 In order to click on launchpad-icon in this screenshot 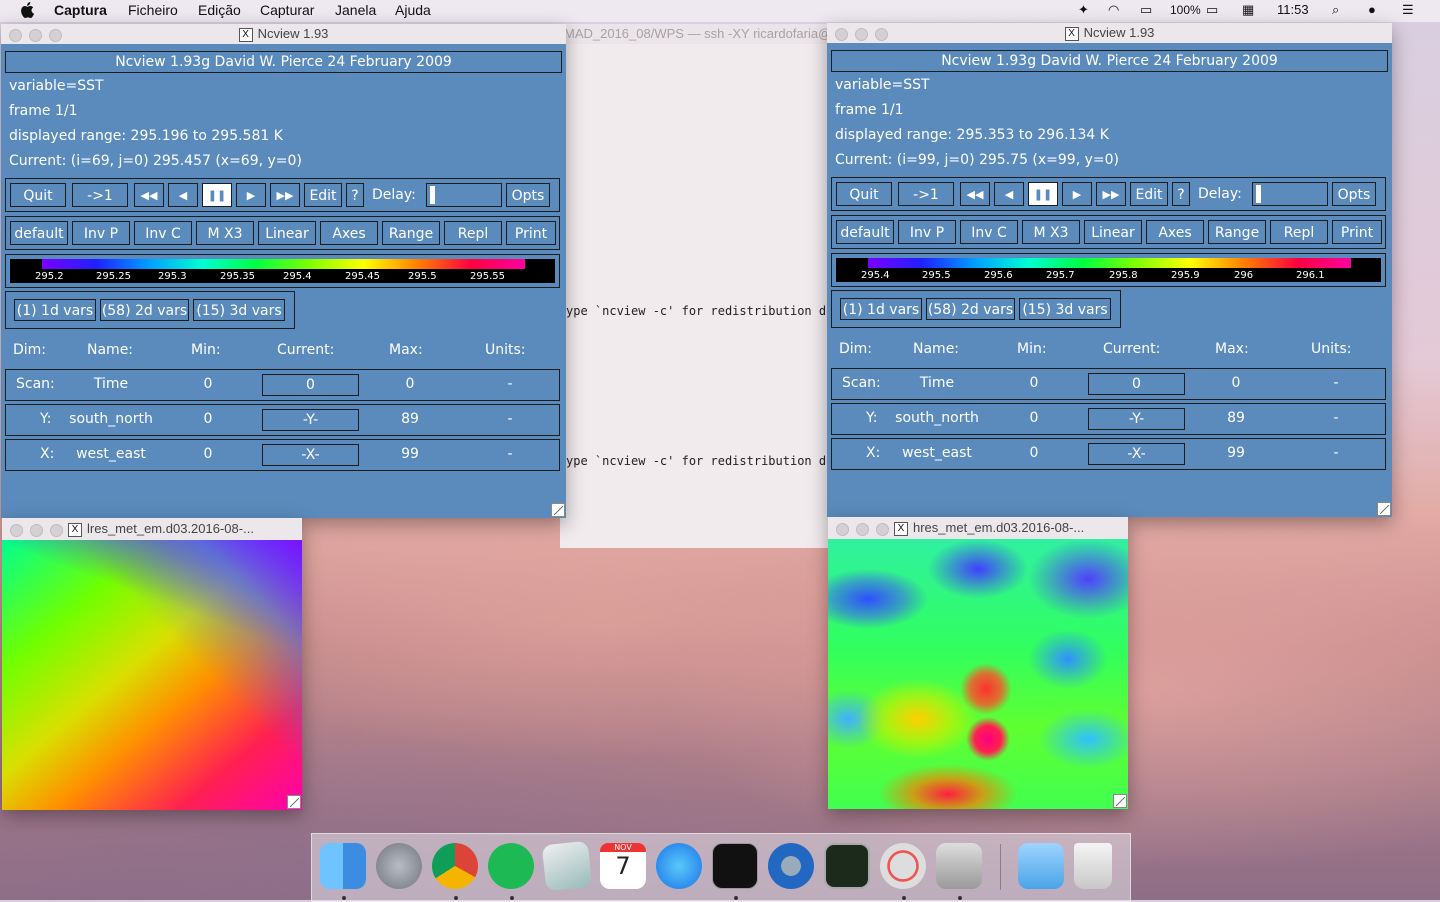, I will do `click(399, 866)`.